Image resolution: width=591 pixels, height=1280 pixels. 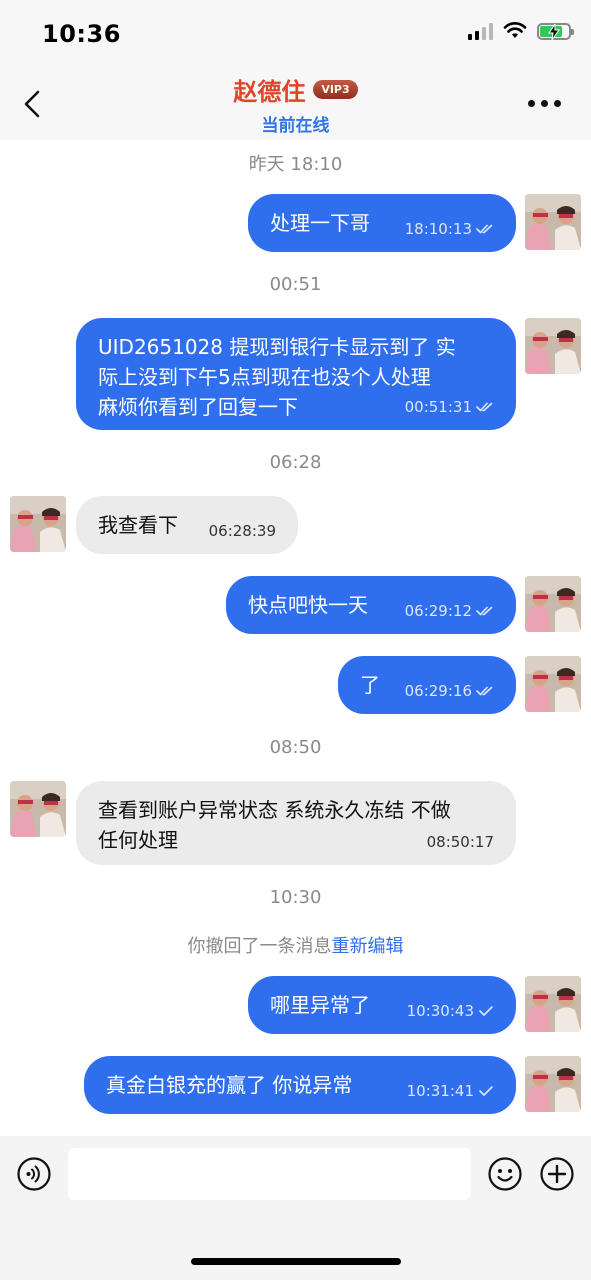 I want to click on message-meta: 06:28:39, so click(x=242, y=531).